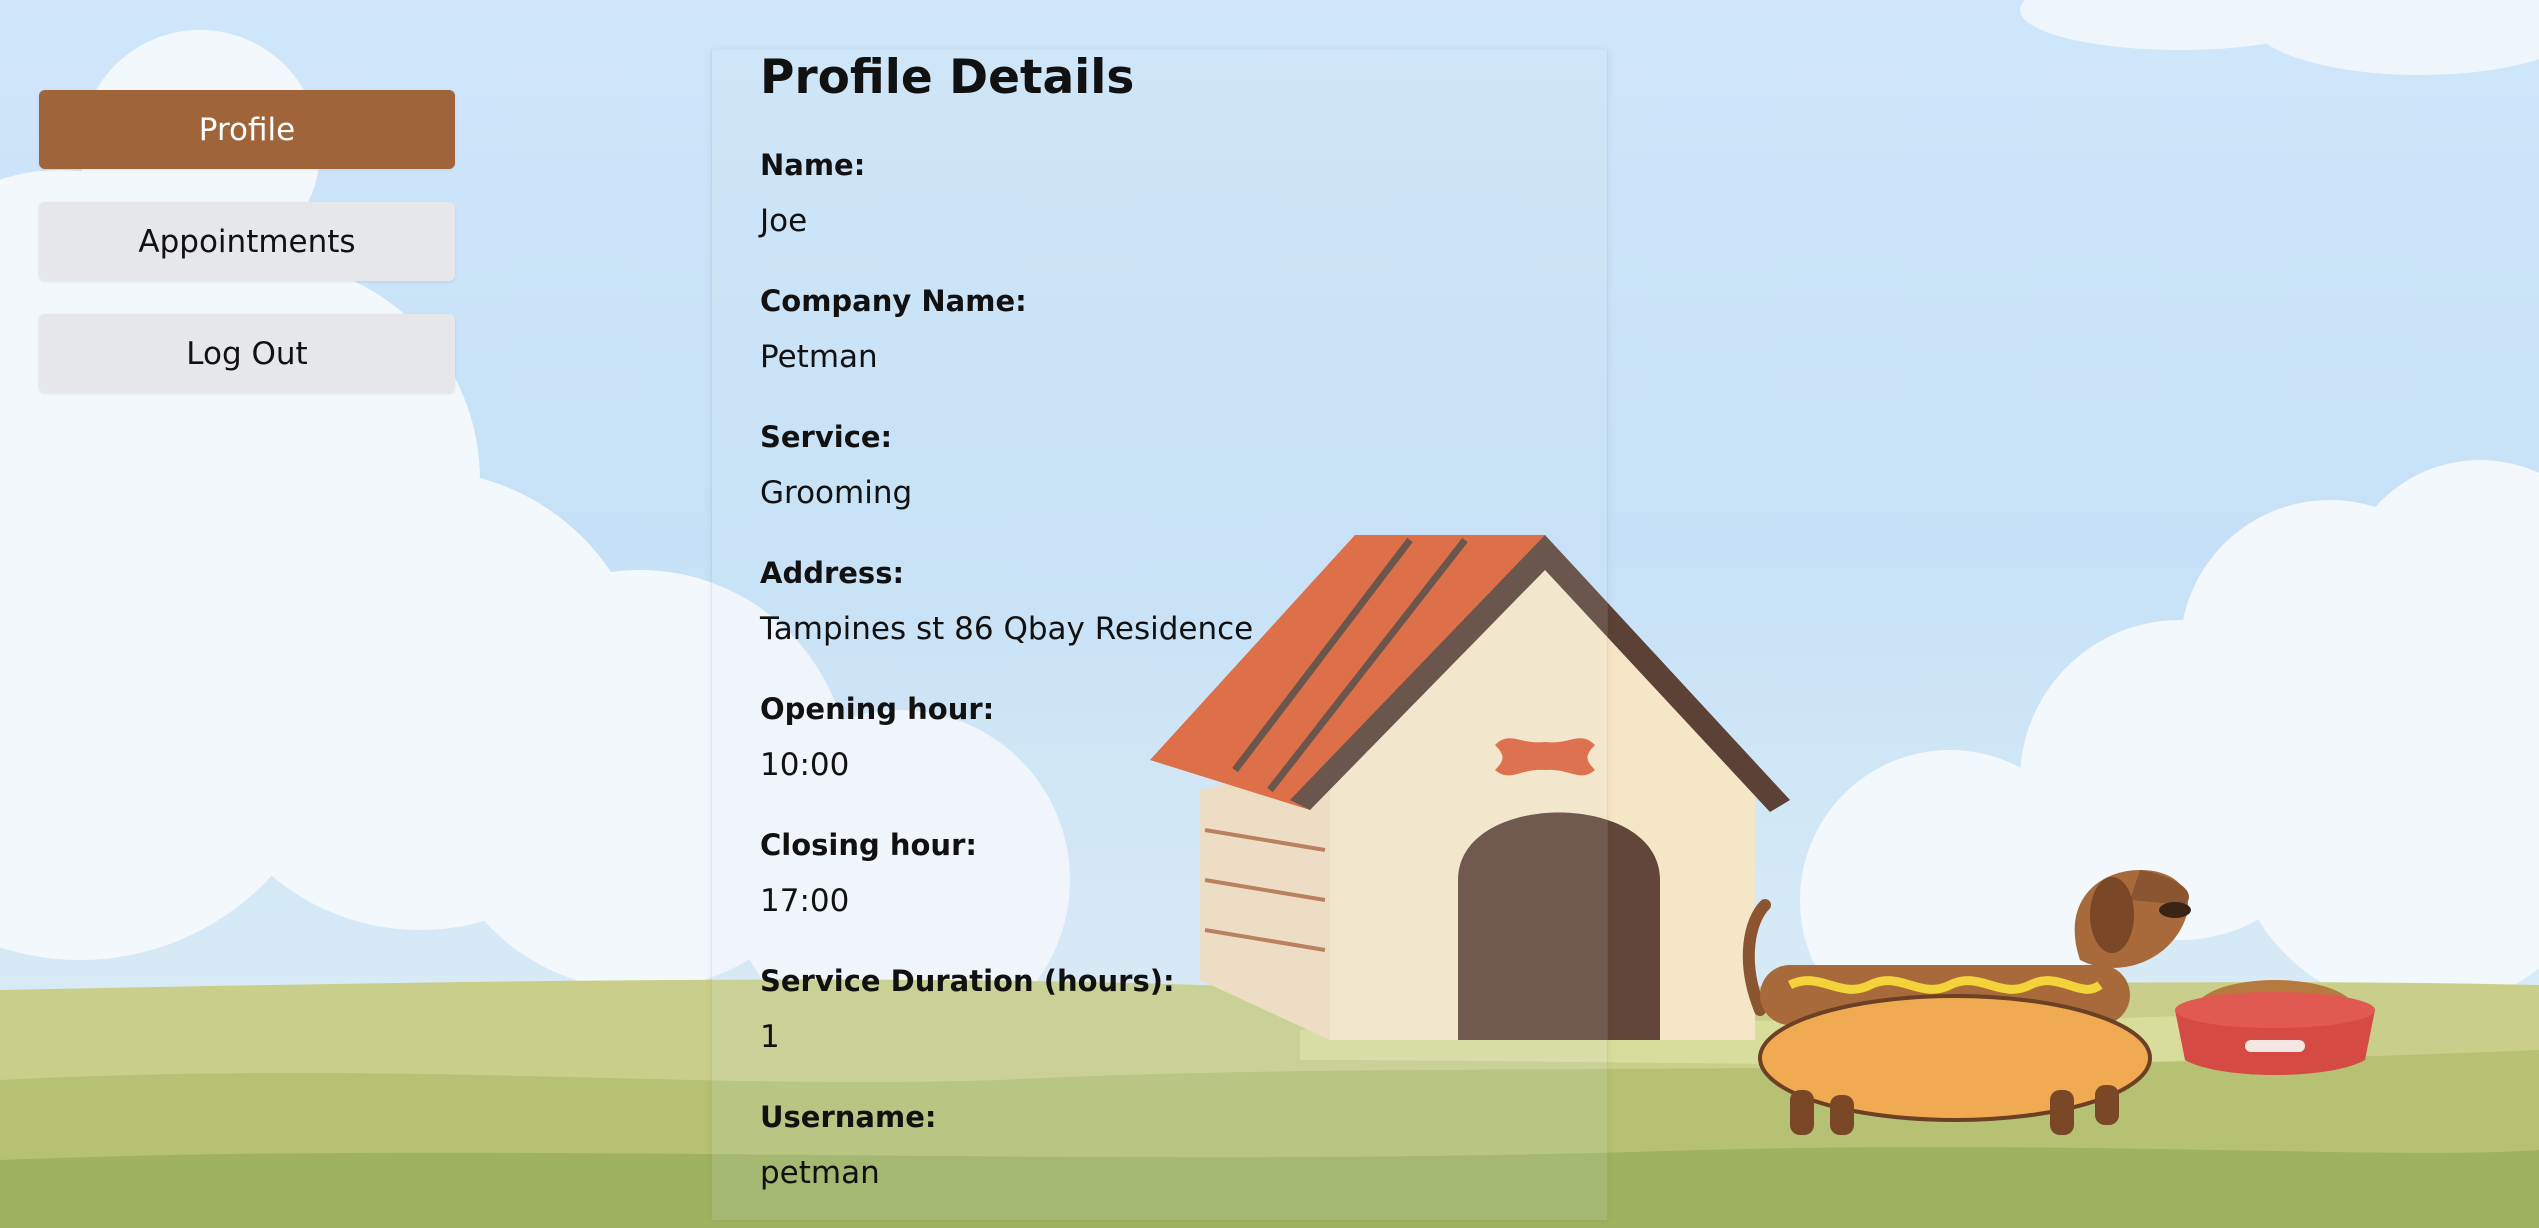 The image size is (2539, 1228). I want to click on field-label: Opening hour:, so click(877, 709).